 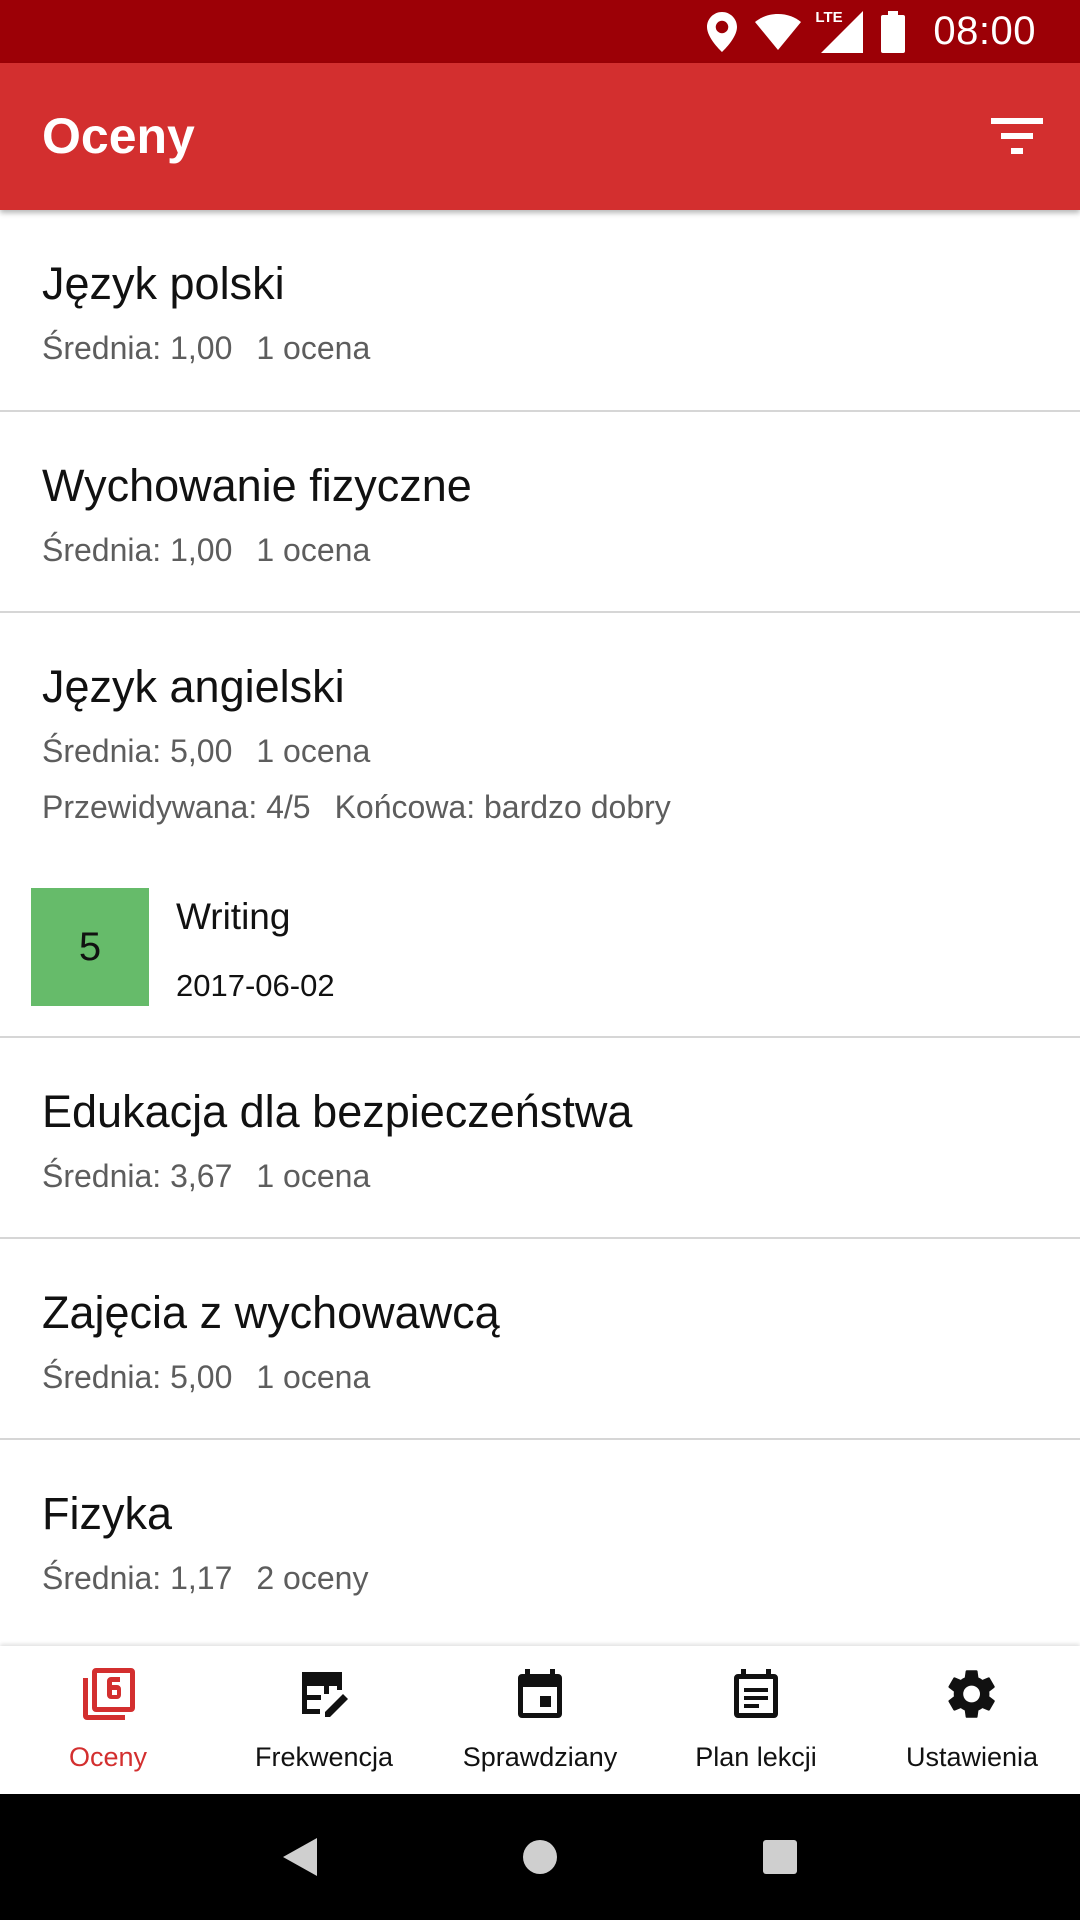 What do you see at coordinates (137, 1578) in the screenshot?
I see `subject-average: Średnia: 1,17` at bounding box center [137, 1578].